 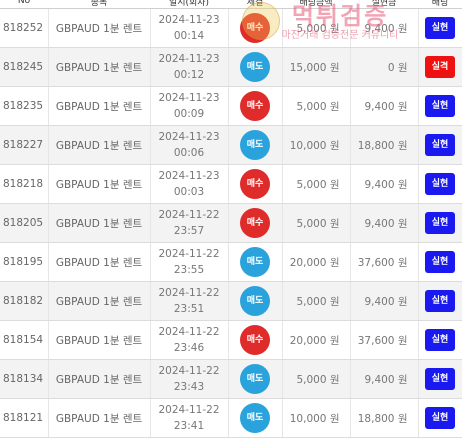 I want to click on row-result-cell: 실격, so click(x=440, y=67).